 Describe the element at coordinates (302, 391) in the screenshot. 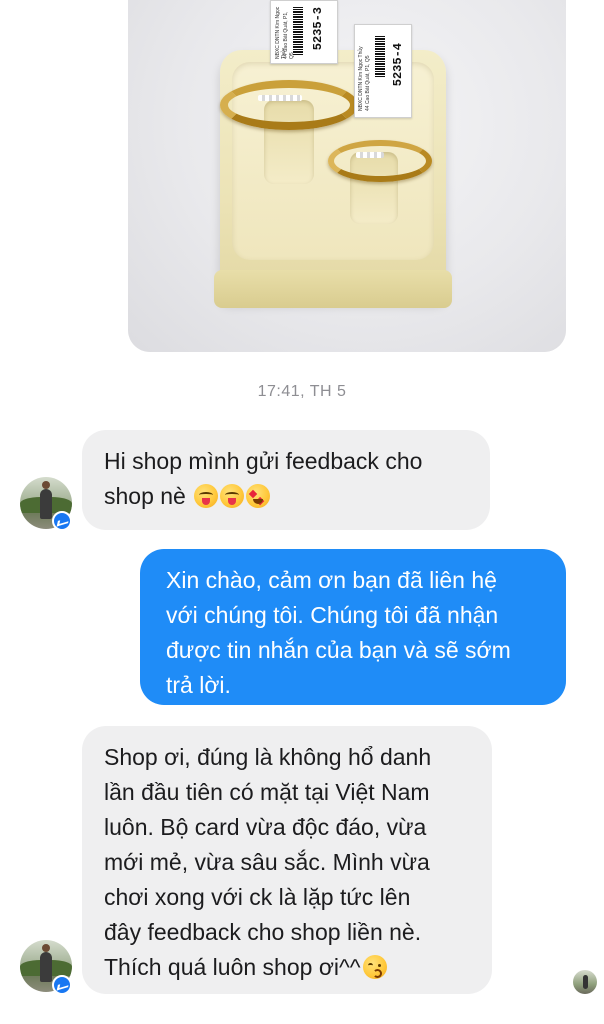

I see `message-timestamp: 17:41, TH 5` at that location.